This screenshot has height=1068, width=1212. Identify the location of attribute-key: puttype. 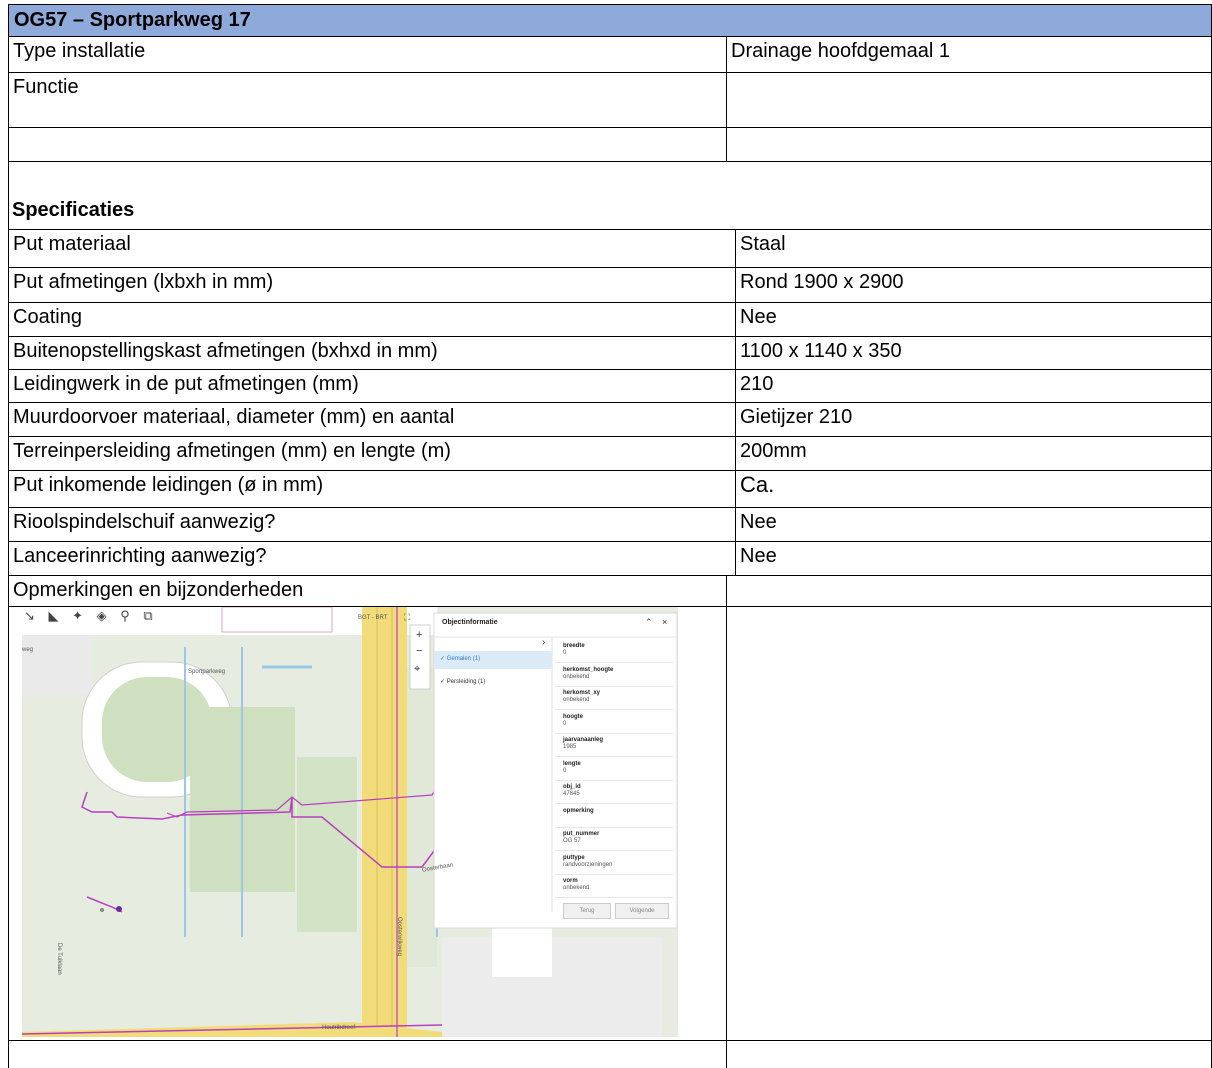
(574, 857).